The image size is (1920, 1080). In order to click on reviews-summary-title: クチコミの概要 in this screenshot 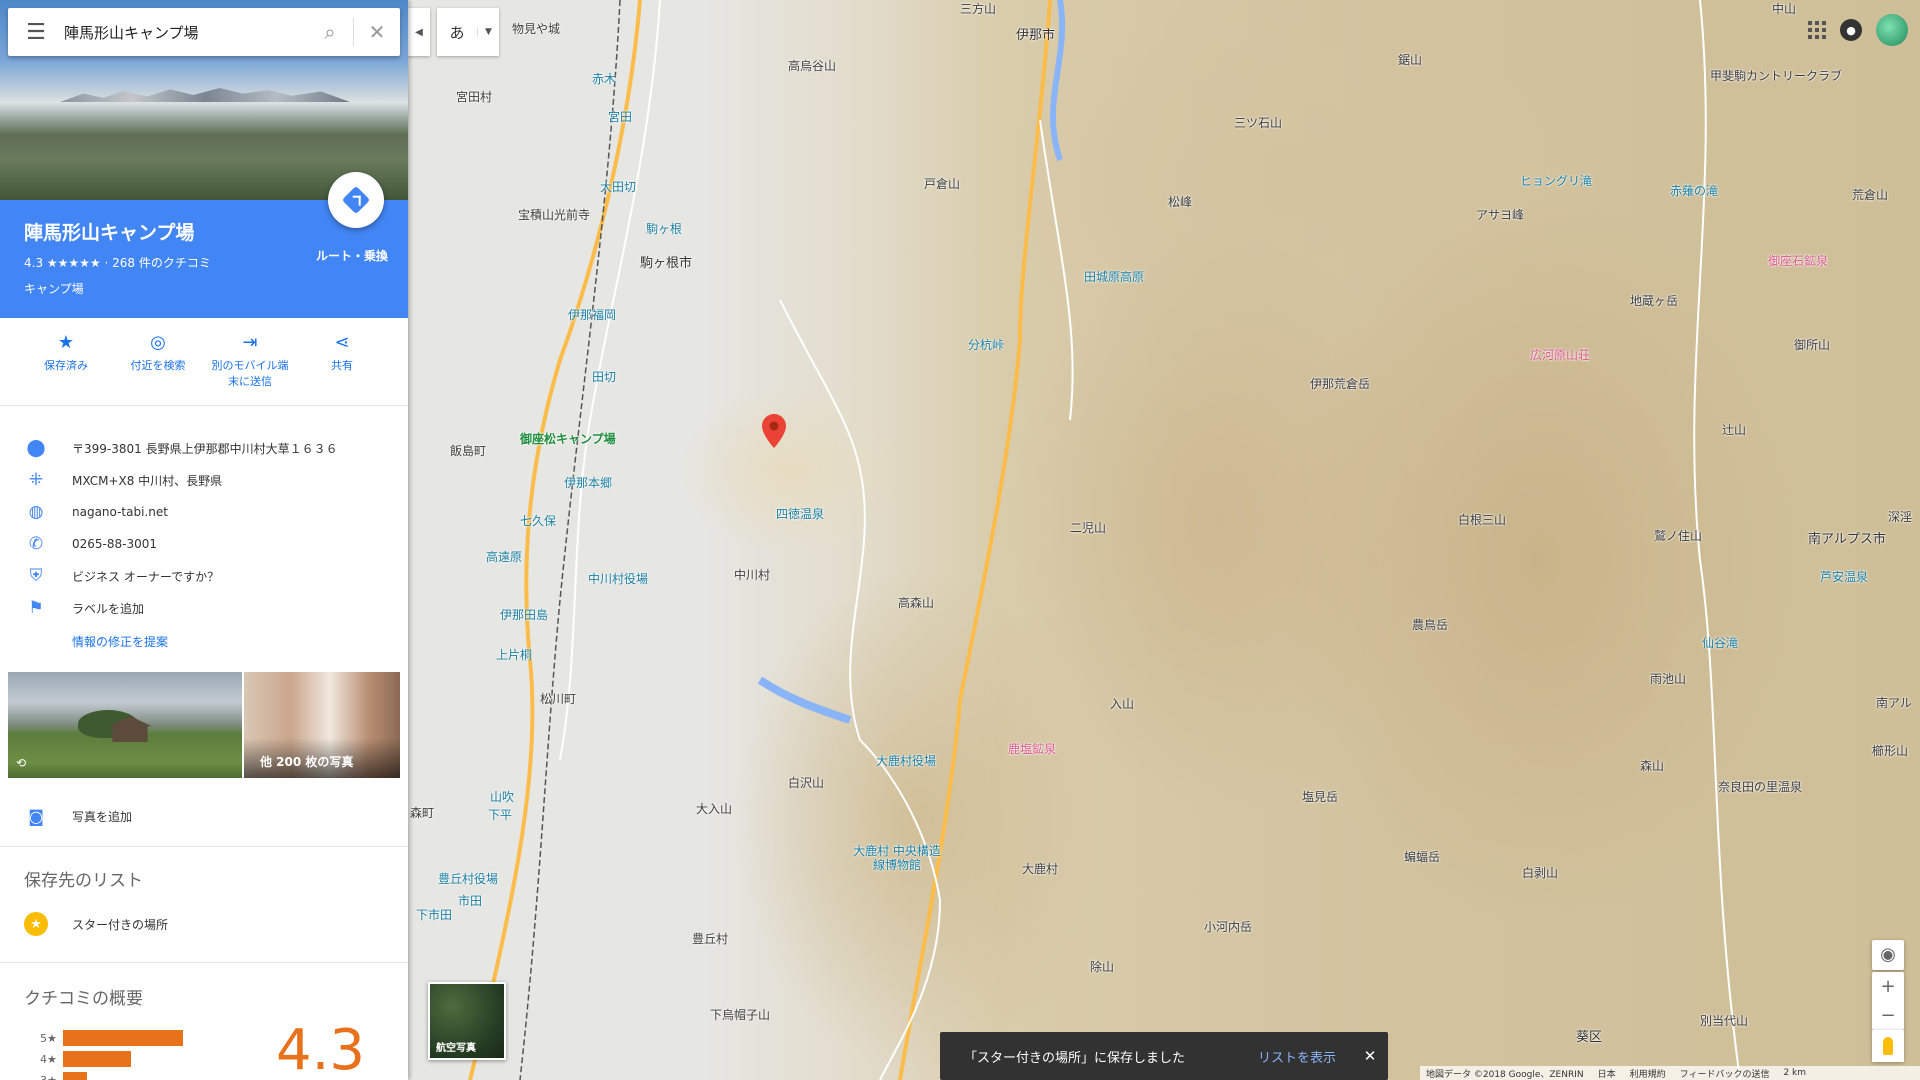, I will do `click(83, 999)`.